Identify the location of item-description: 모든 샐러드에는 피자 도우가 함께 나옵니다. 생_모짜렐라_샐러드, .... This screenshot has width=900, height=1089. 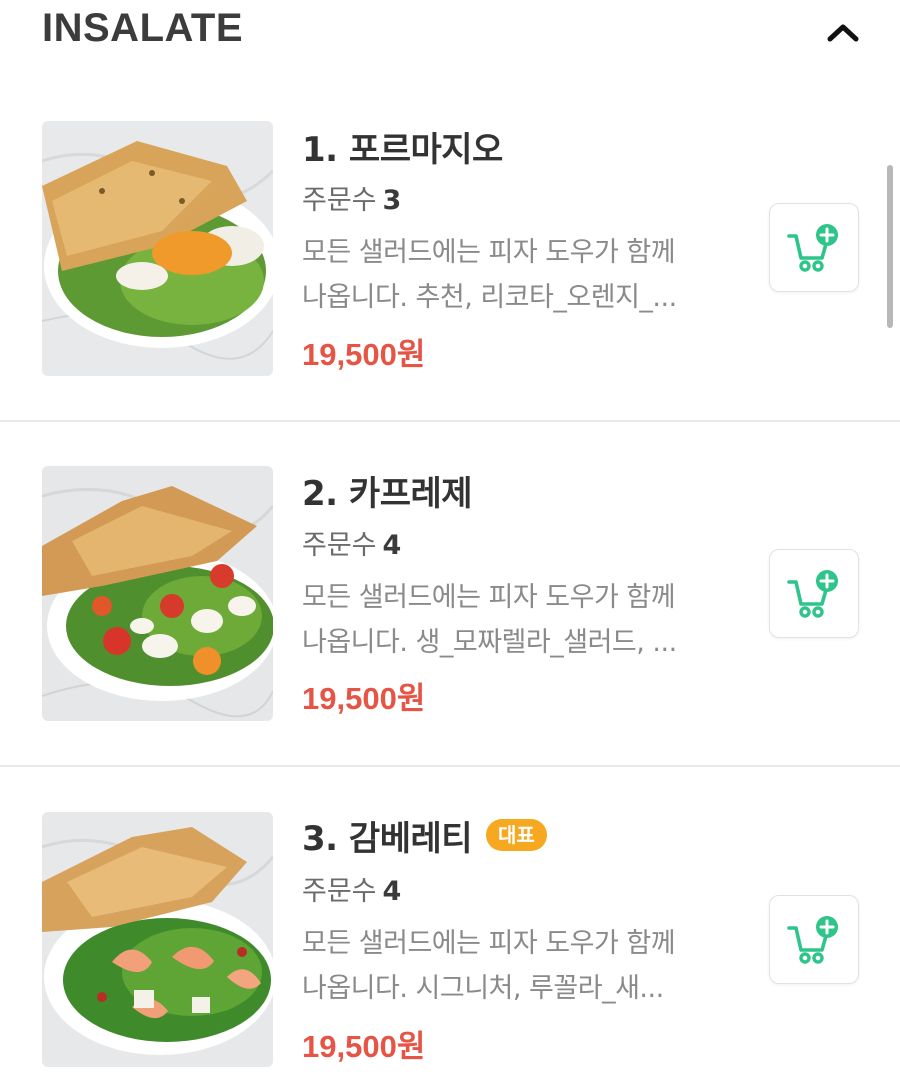
(522, 620).